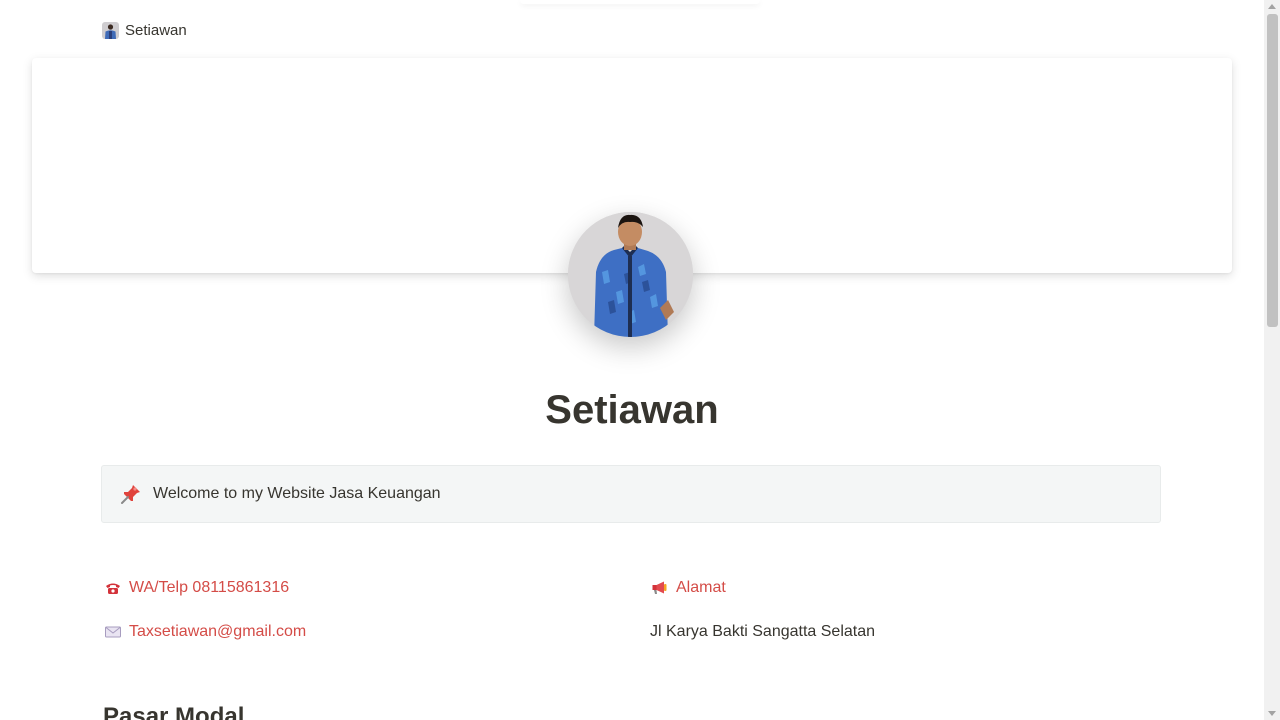 This screenshot has height=720, width=1280. Describe the element at coordinates (1272, 6) in the screenshot. I see `scroll-up-icon` at that location.